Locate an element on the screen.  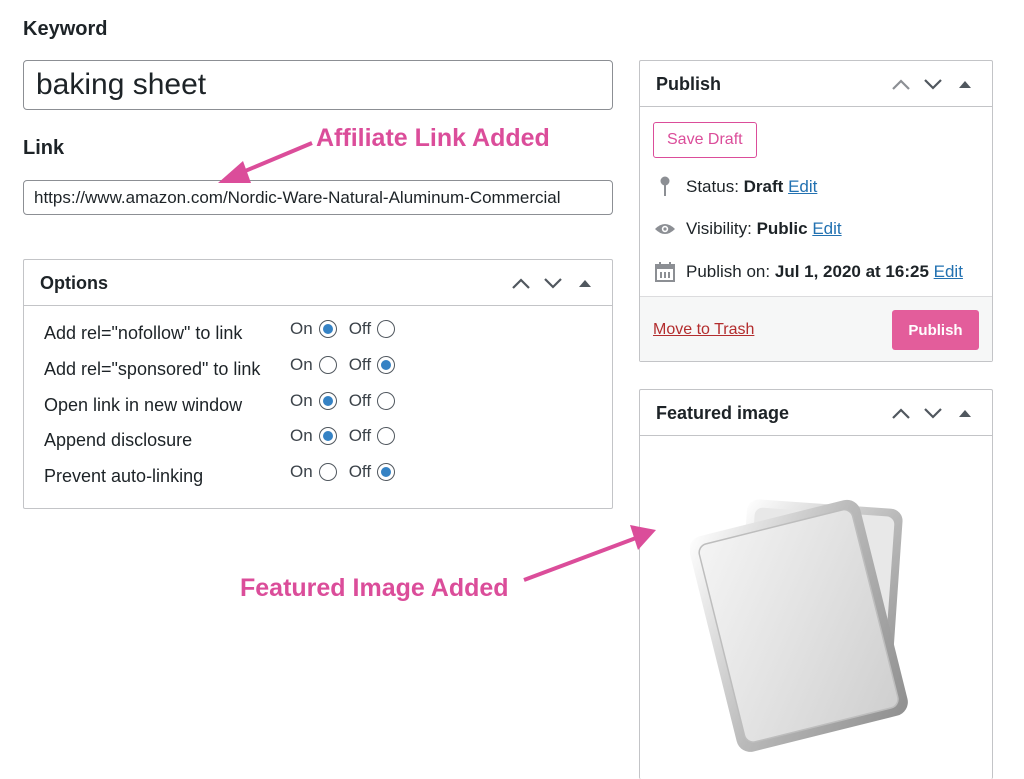
publish-title: Publish is located at coordinates (689, 84).